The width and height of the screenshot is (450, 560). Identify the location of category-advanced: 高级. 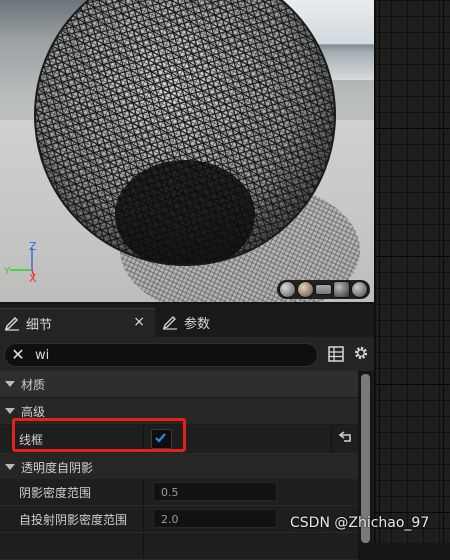
(179, 411).